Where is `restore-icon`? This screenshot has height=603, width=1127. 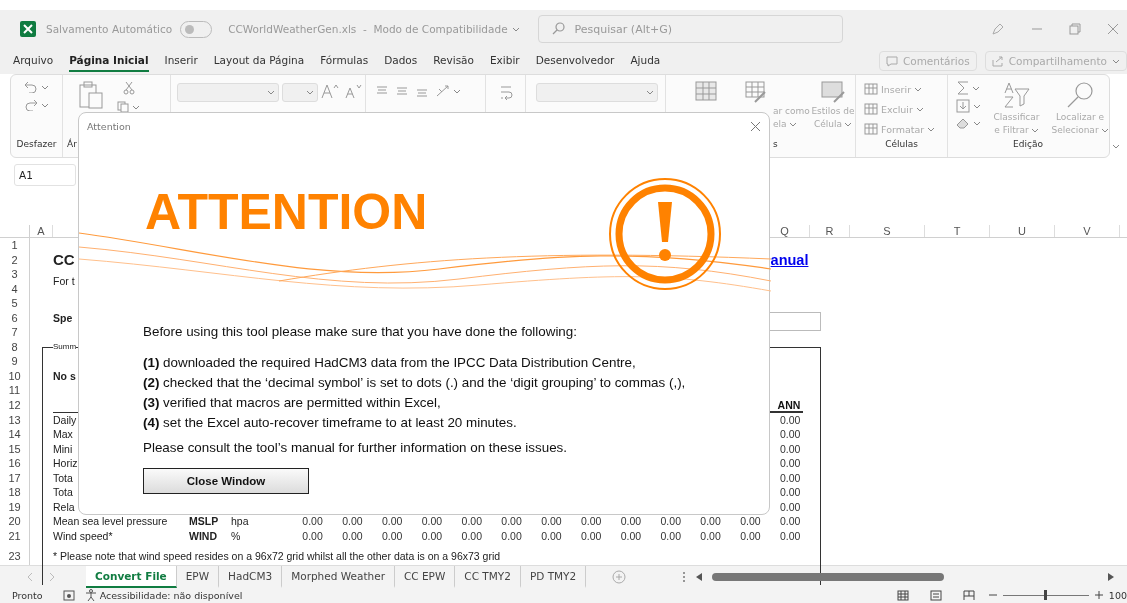 restore-icon is located at coordinates (1075, 29).